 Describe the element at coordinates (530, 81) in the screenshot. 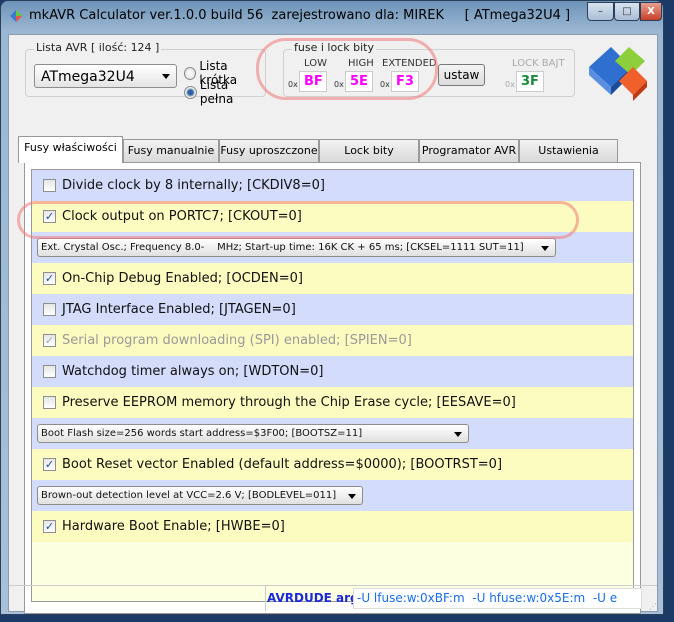

I see `lock-byte-input: 3F` at that location.